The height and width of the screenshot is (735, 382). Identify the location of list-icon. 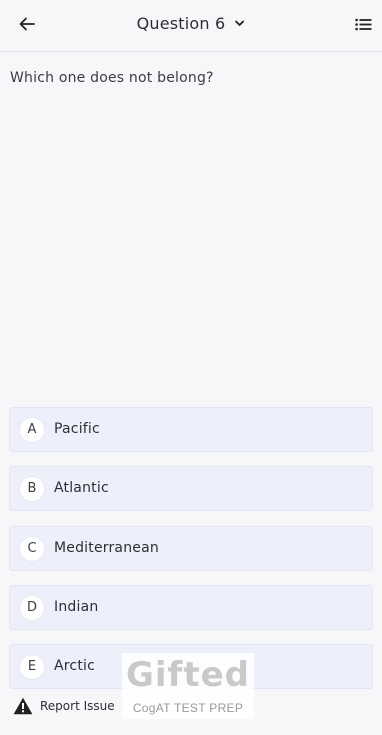
(363, 25).